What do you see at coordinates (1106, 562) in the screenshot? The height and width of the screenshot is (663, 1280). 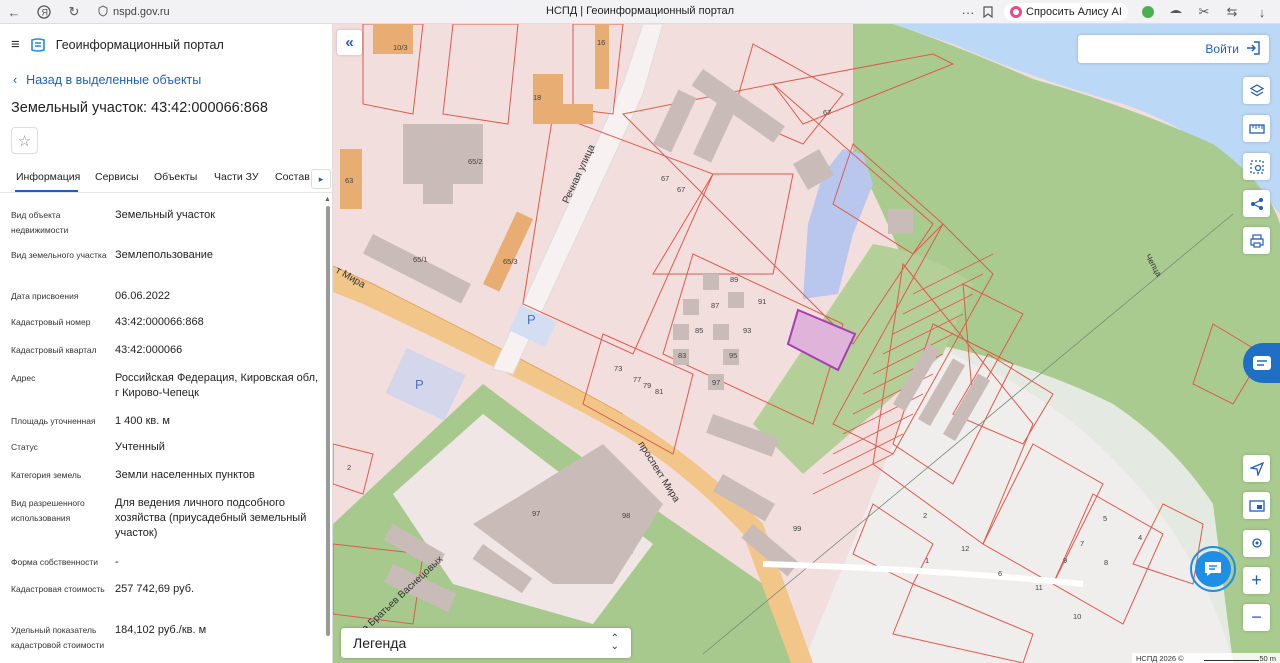 I see `house-number: 8` at bounding box center [1106, 562].